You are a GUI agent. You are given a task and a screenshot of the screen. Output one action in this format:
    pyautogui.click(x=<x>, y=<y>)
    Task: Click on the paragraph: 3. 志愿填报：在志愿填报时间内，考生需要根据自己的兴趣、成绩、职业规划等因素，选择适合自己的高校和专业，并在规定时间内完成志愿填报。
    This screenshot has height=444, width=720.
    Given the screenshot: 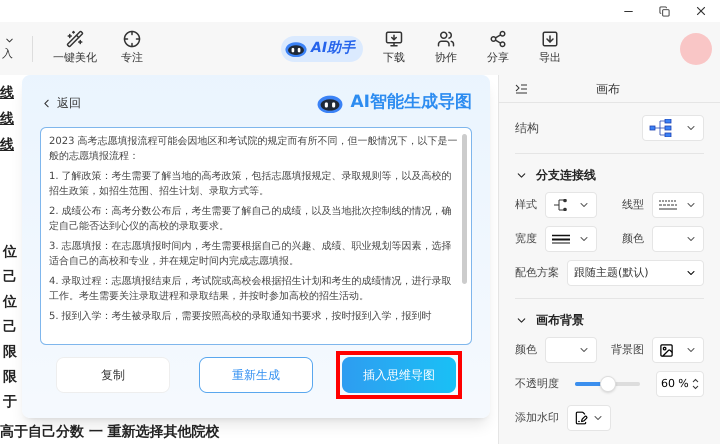 What is the action you would take?
    pyautogui.click(x=251, y=254)
    